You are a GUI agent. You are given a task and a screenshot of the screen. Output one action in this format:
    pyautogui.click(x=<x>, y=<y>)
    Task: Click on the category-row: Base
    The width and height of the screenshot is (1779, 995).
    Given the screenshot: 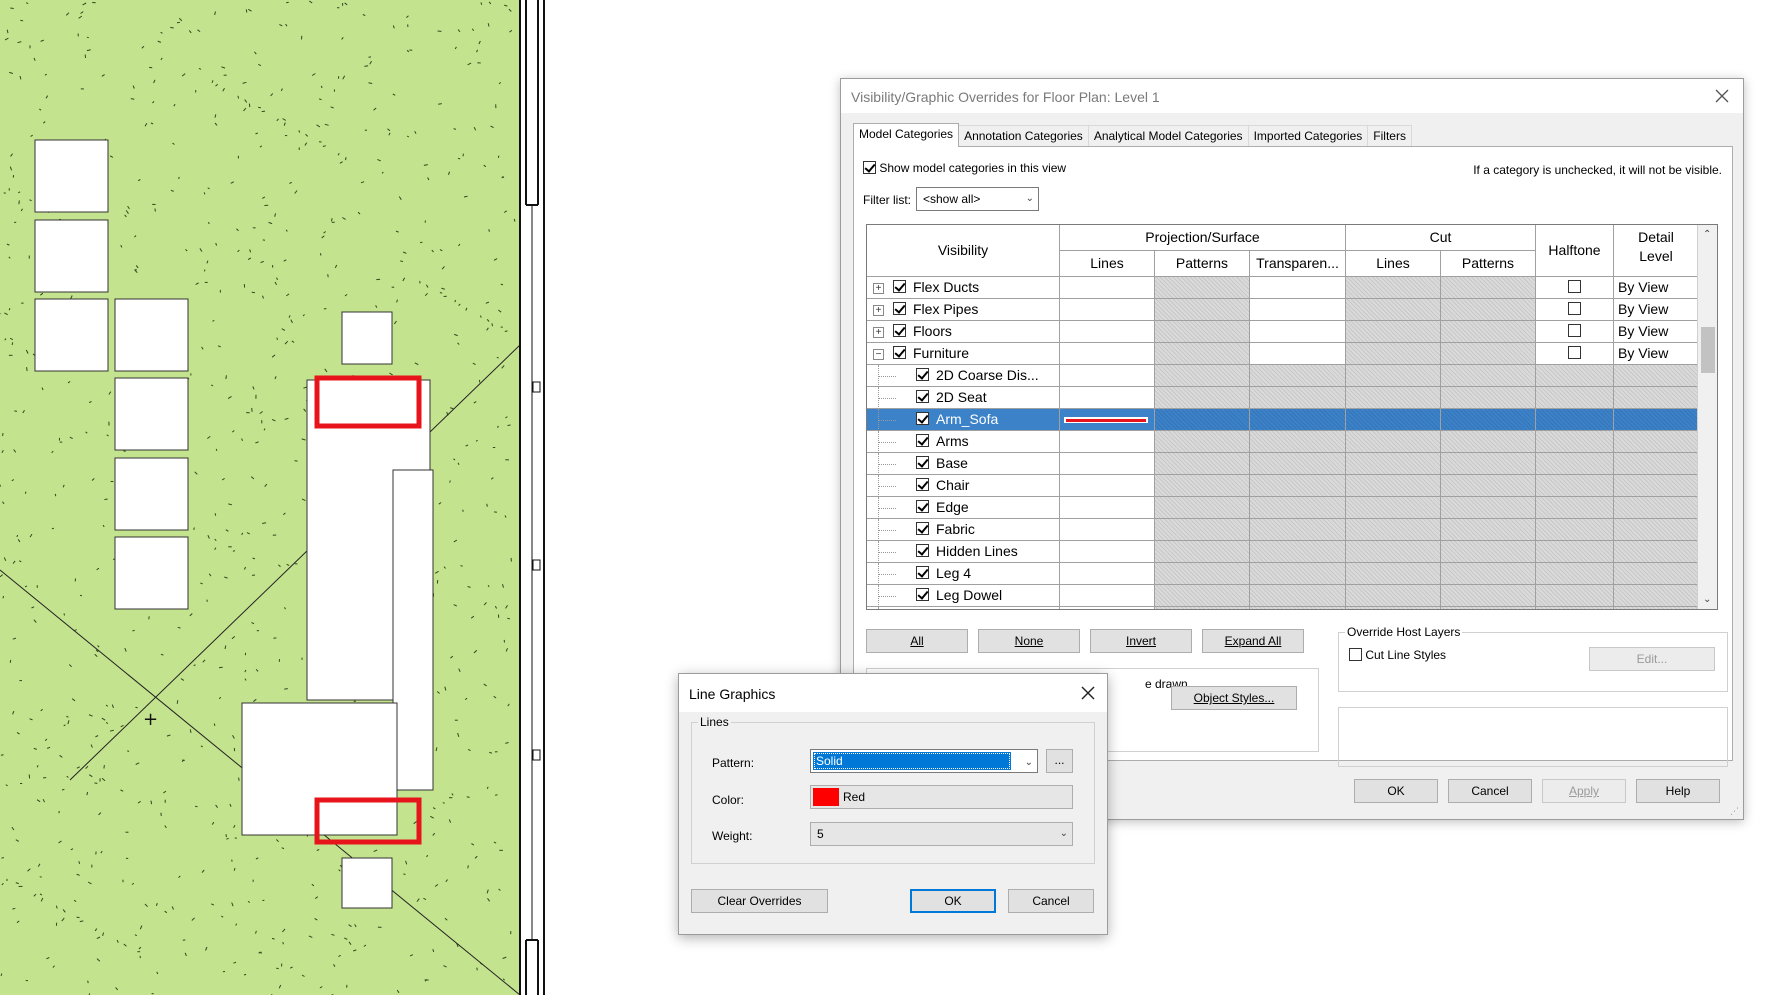 What is the action you would take?
    pyautogui.click(x=1283, y=464)
    